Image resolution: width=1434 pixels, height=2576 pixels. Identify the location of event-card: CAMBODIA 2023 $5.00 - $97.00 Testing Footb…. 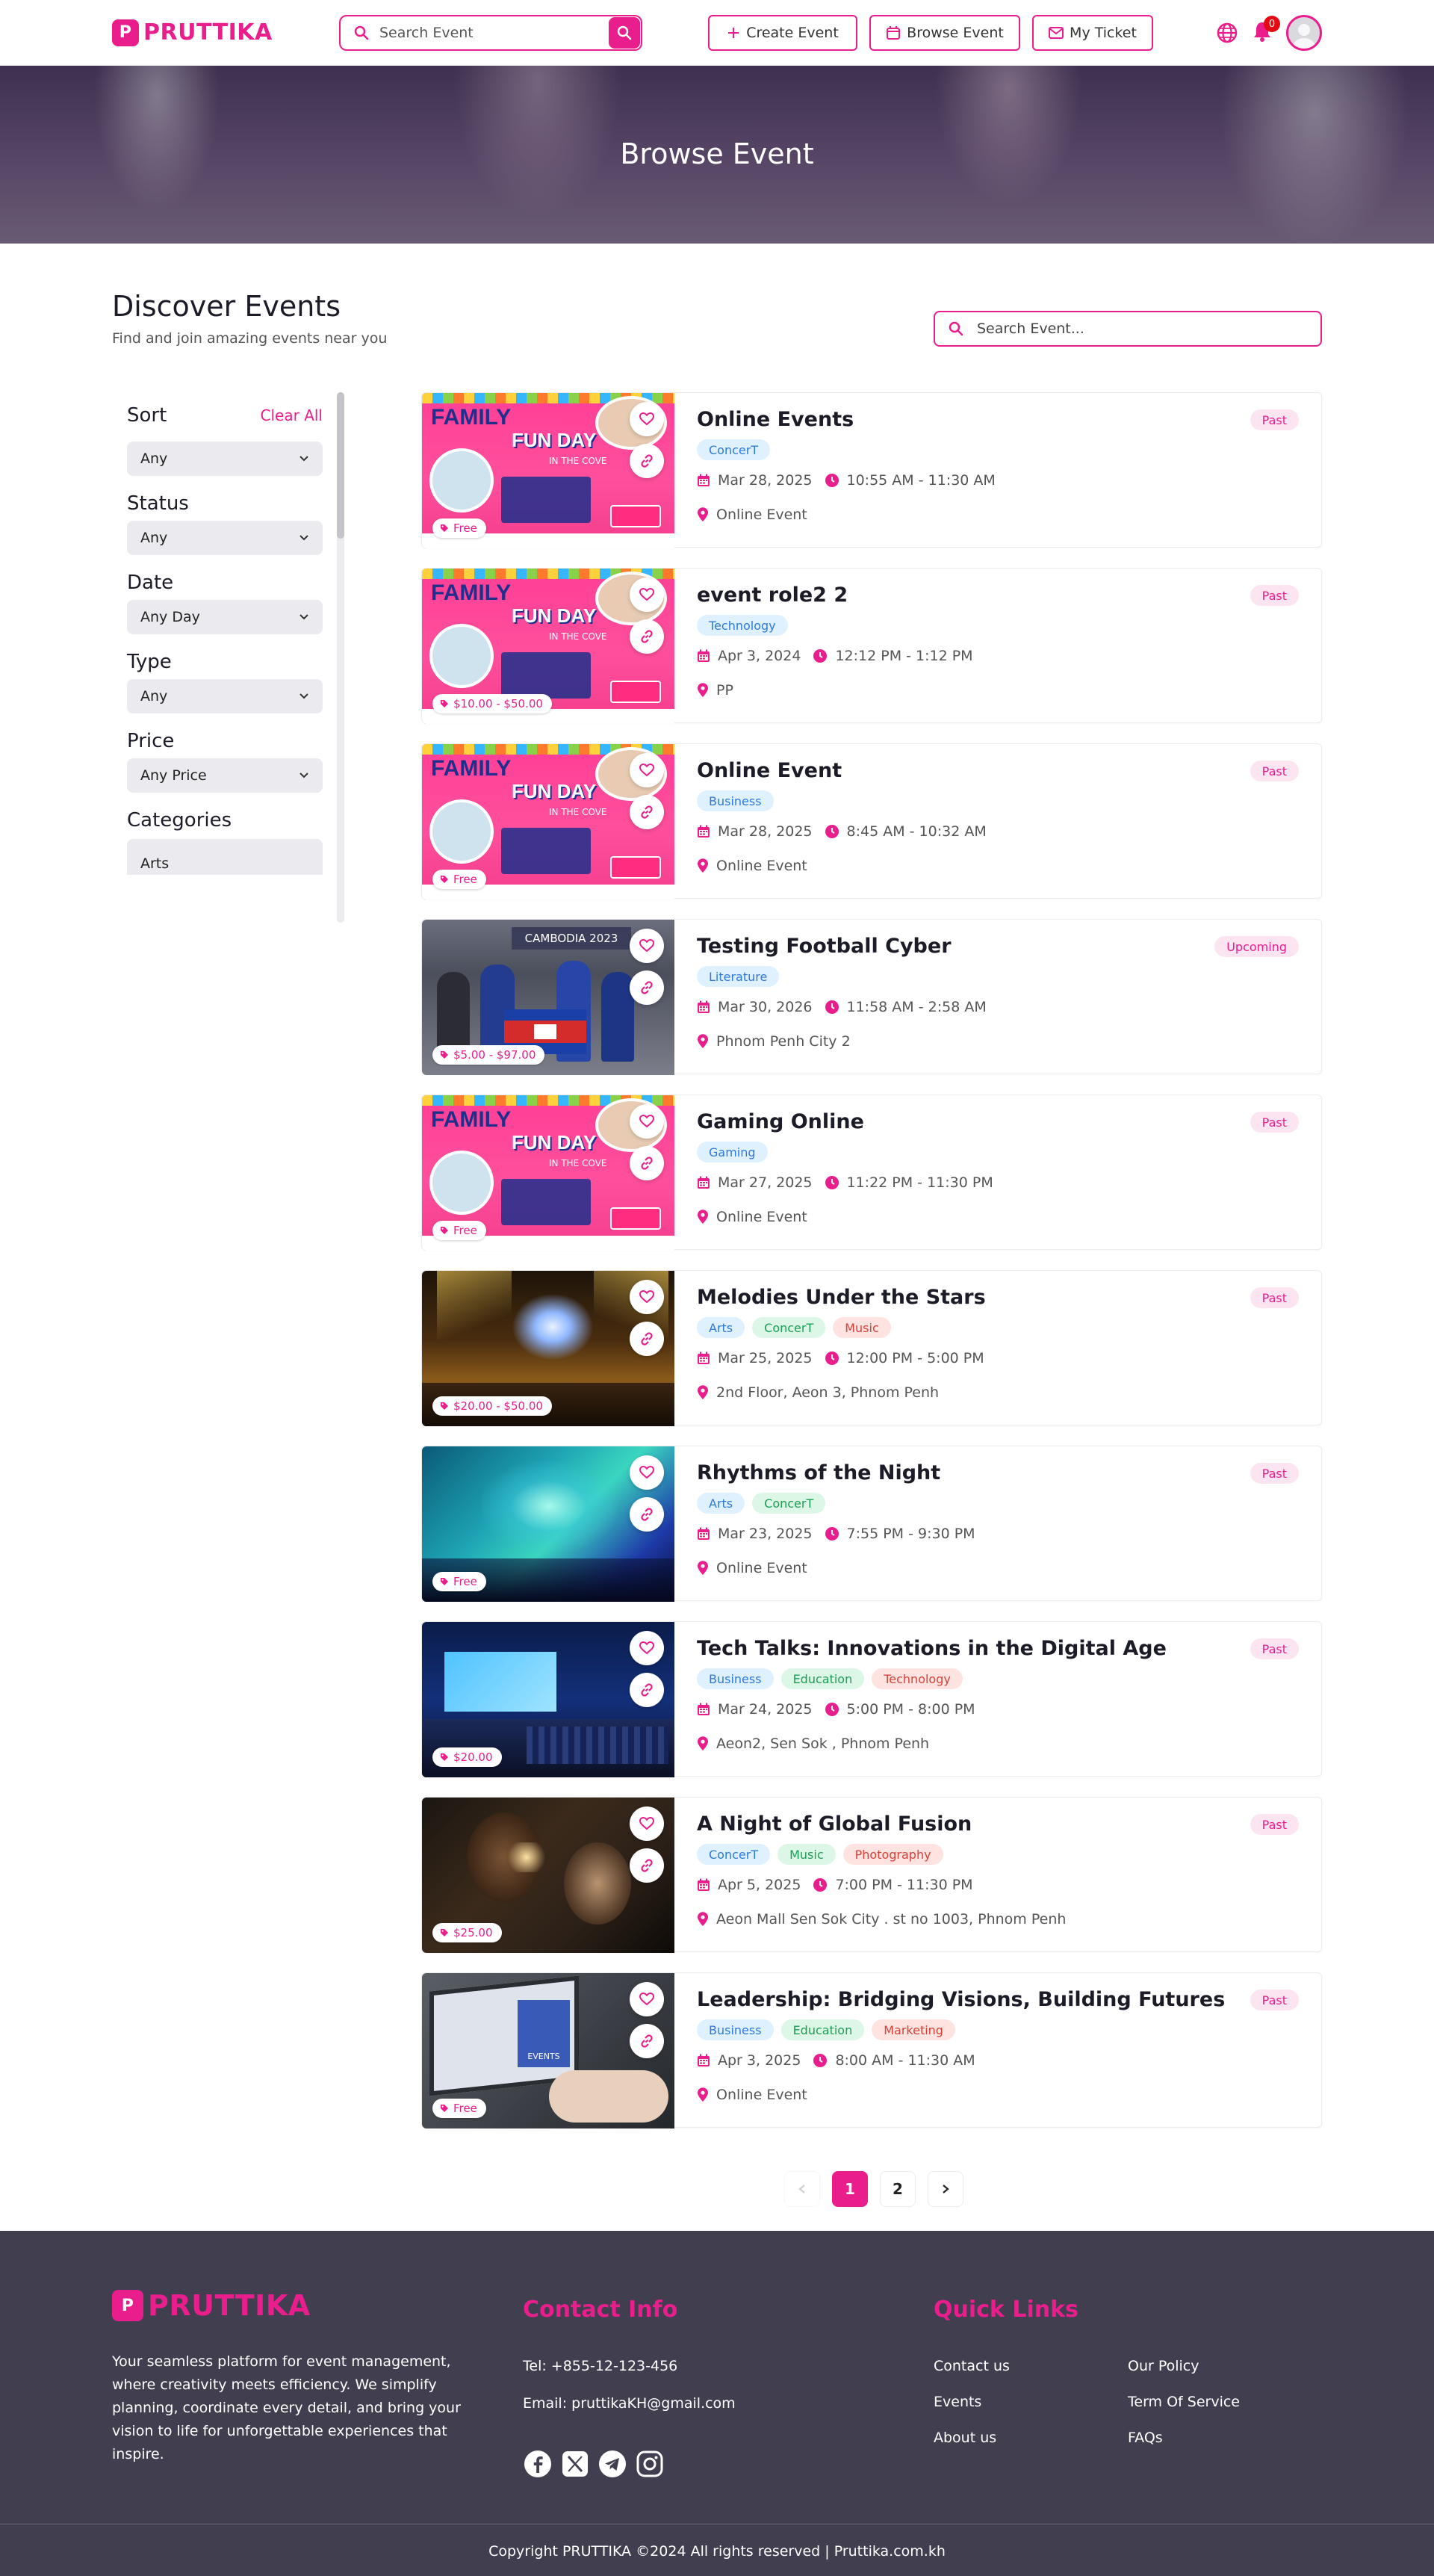
(871, 997).